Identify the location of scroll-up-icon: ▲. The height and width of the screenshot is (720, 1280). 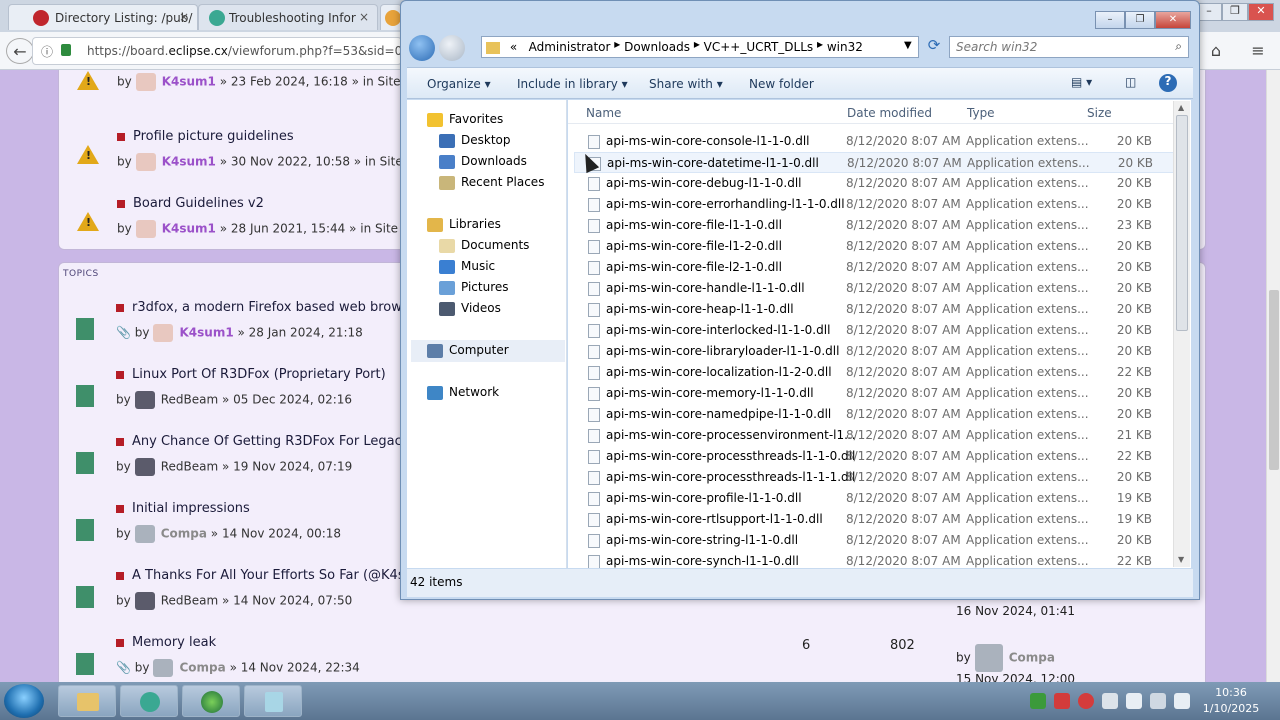
(1181, 107).